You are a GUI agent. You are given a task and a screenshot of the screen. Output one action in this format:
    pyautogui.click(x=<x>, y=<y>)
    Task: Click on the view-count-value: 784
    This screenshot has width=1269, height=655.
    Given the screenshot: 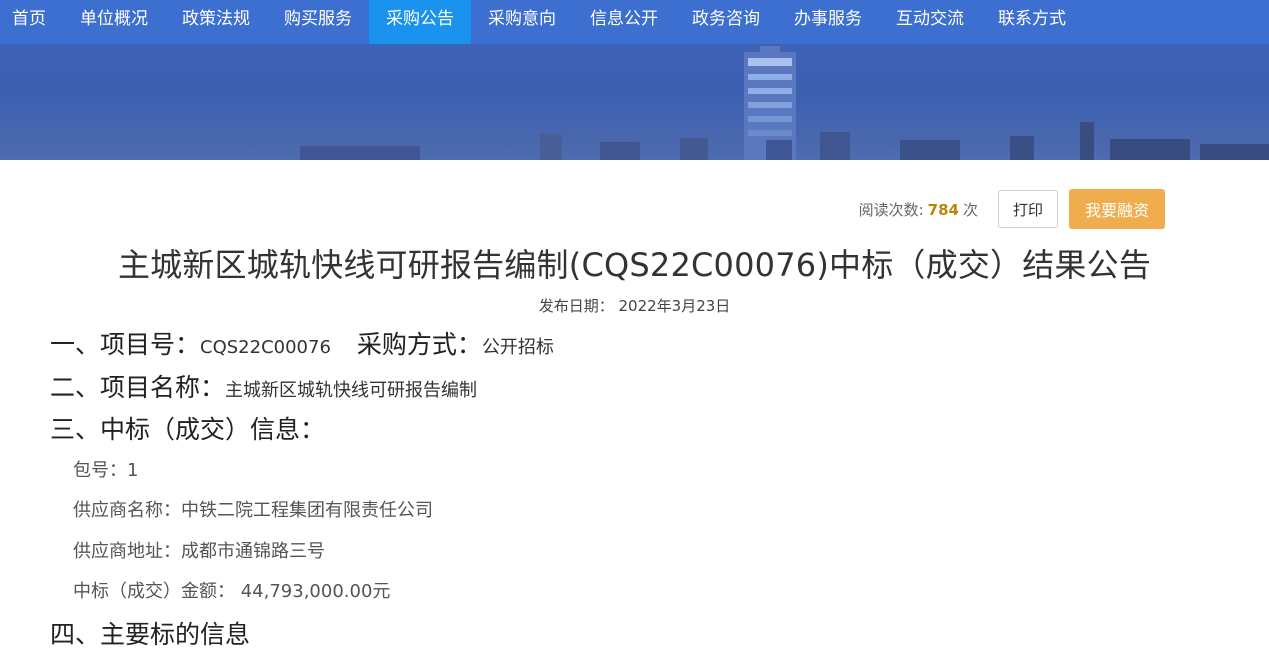 What is the action you would take?
    pyautogui.click(x=943, y=209)
    